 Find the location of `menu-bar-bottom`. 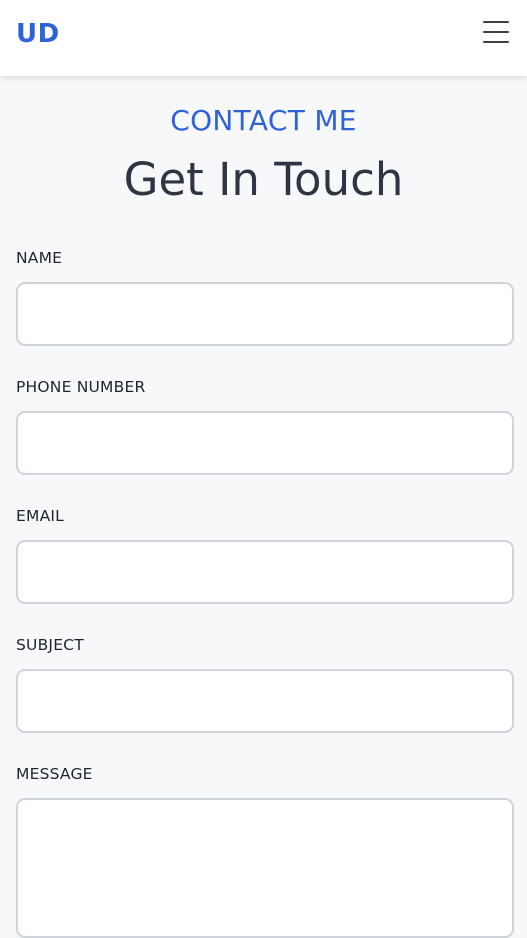

menu-bar-bottom is located at coordinates (496, 42).